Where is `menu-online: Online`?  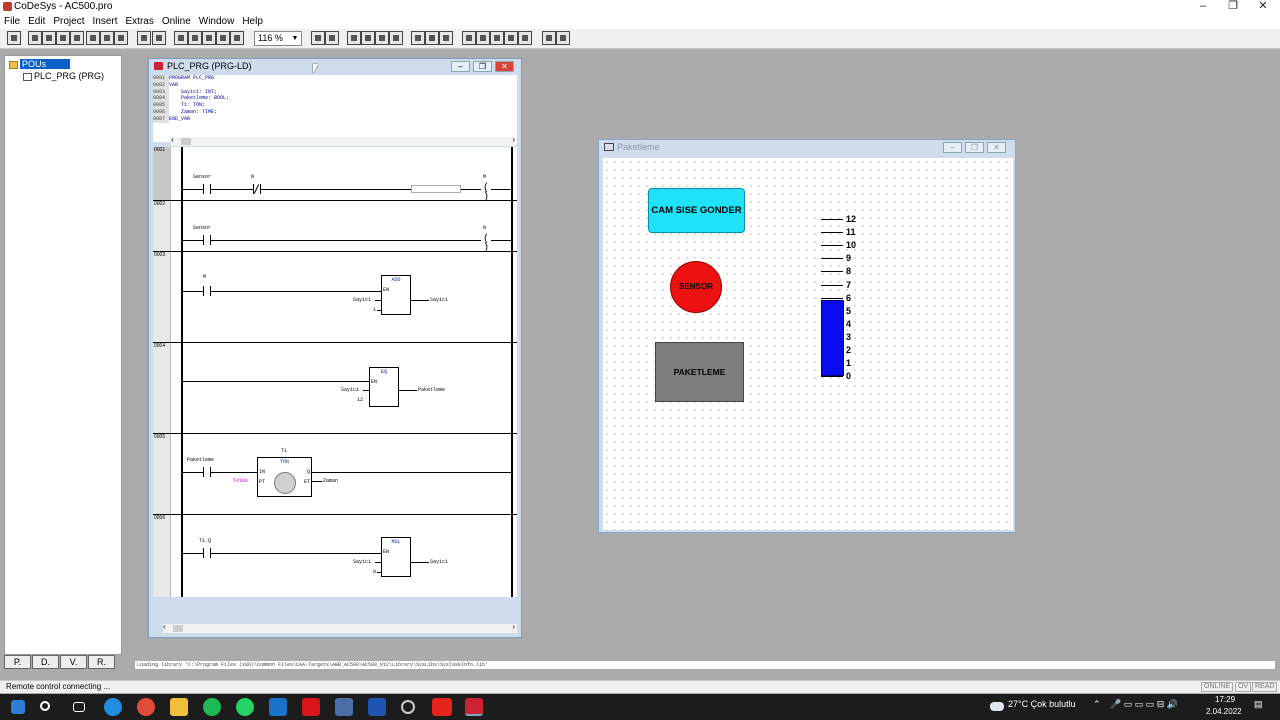 menu-online: Online is located at coordinates (176, 21).